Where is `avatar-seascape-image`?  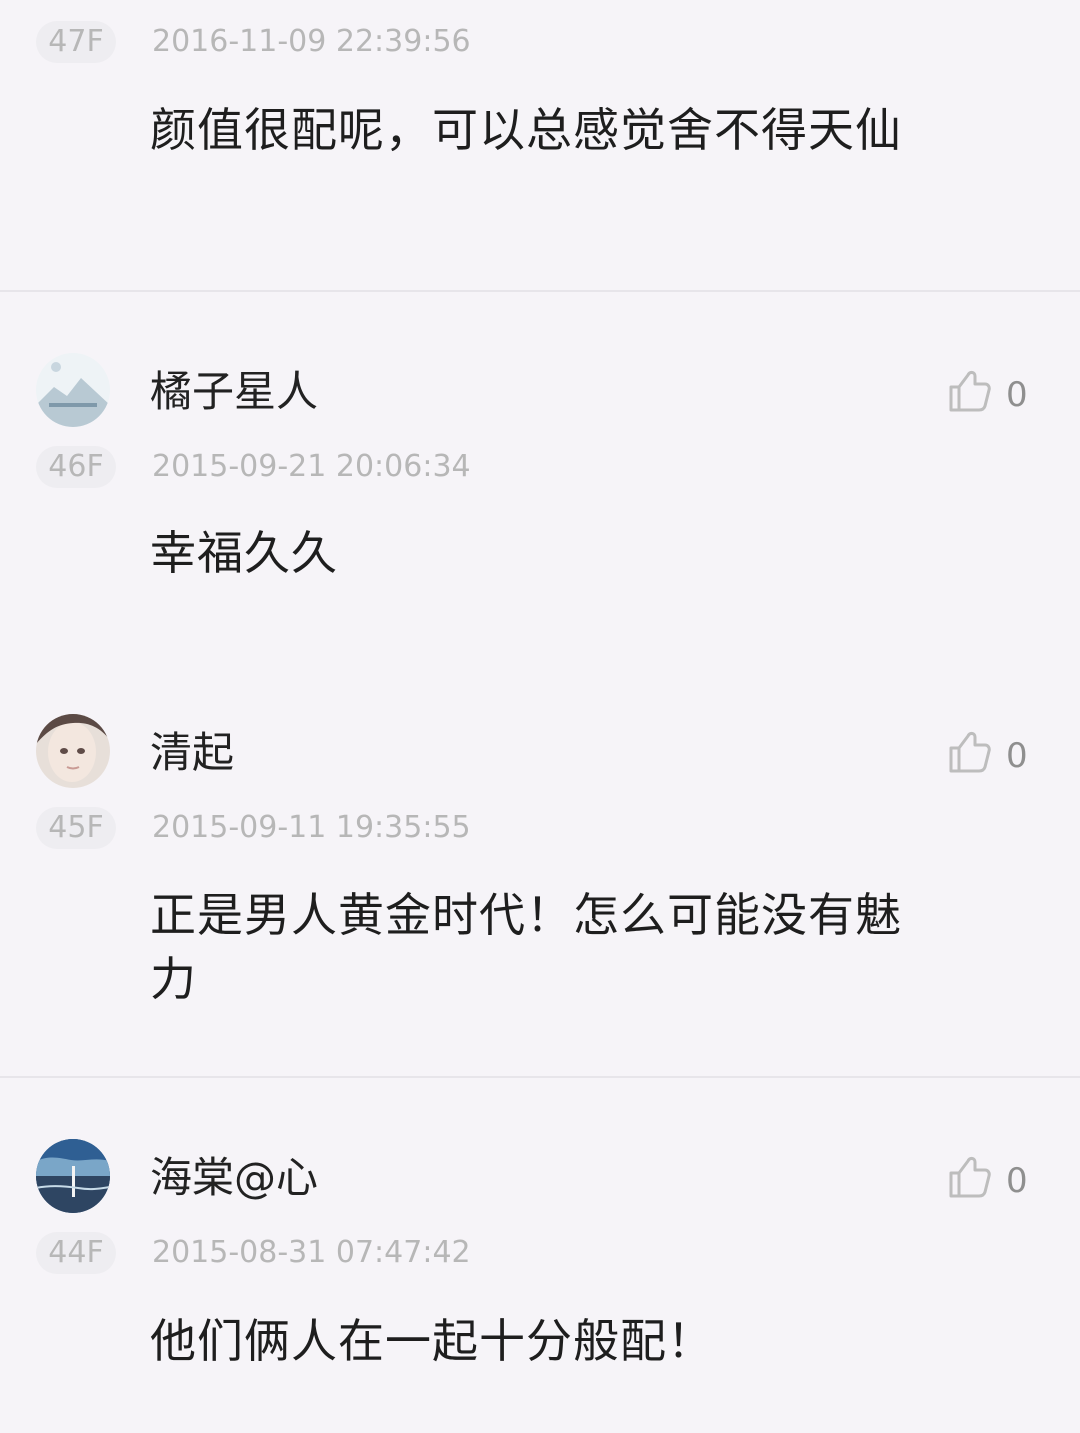
avatar-seascape-image is located at coordinates (73, 1176).